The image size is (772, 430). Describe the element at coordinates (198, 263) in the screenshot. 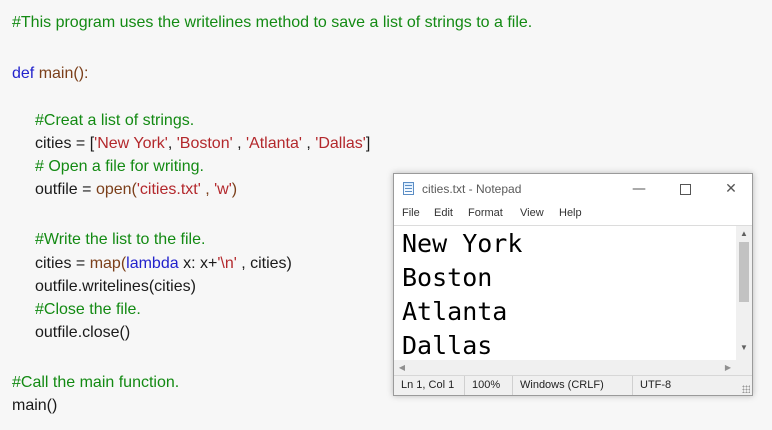

I see `lambda-body: x: x+` at that location.